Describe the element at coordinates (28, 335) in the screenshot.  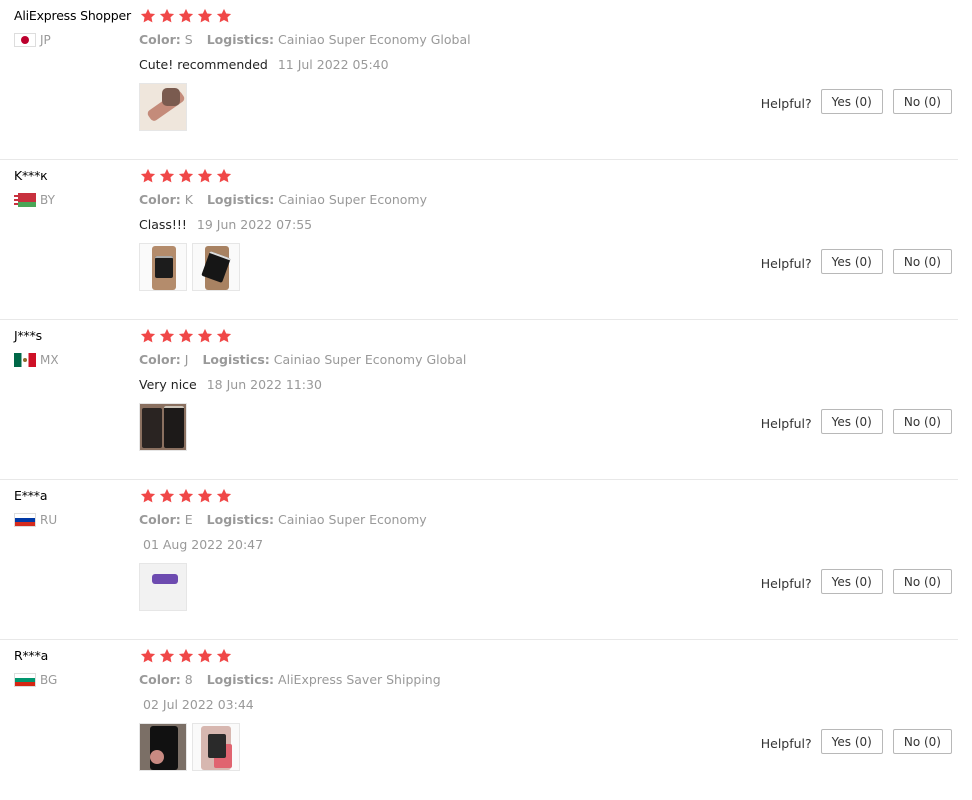
I see `reviewer-name: J***s` at that location.